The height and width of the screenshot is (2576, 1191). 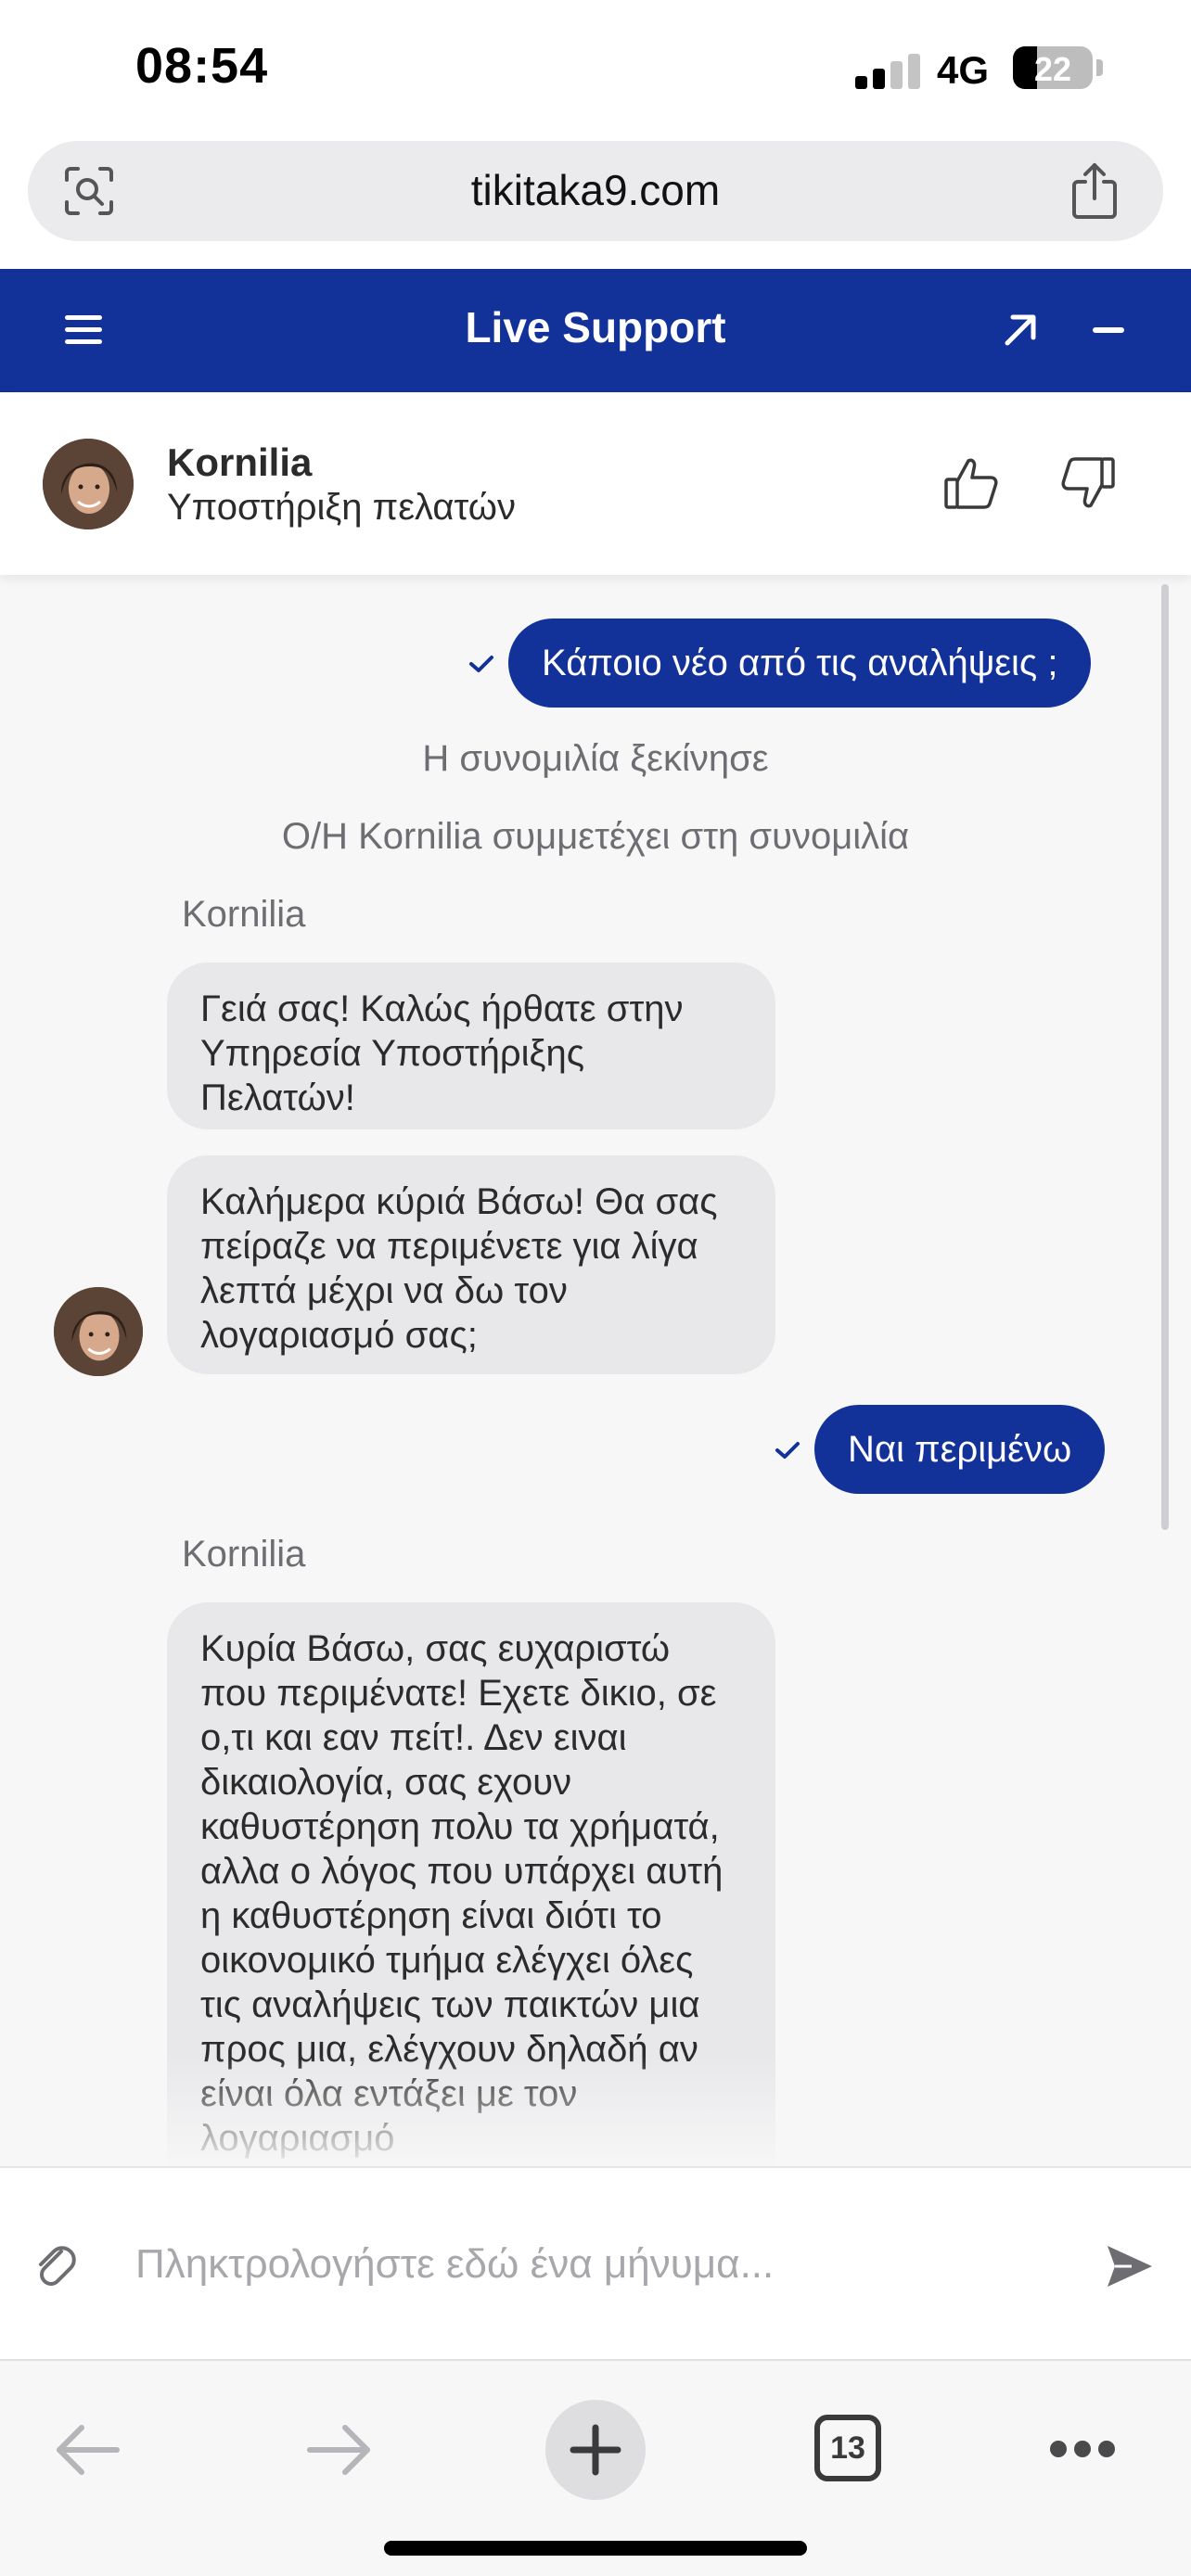 I want to click on home-indicator, so click(x=595, y=2548).